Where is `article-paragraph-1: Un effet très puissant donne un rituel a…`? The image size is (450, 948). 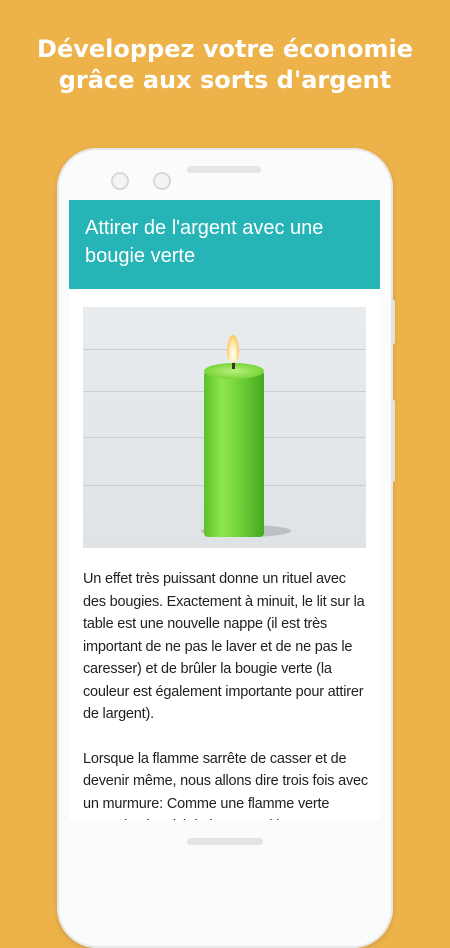 article-paragraph-1: Un effet très puissant donne un rituel a… is located at coordinates (224, 646).